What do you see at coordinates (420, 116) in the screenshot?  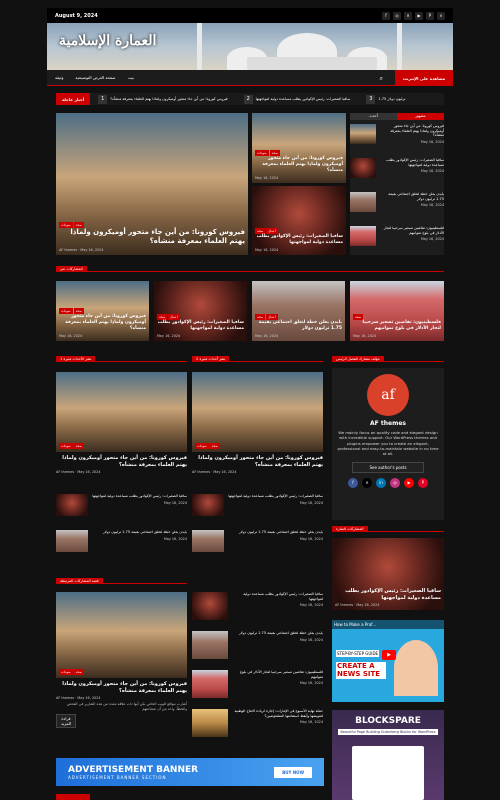 I see `tab-popular: مشهور` at bounding box center [420, 116].